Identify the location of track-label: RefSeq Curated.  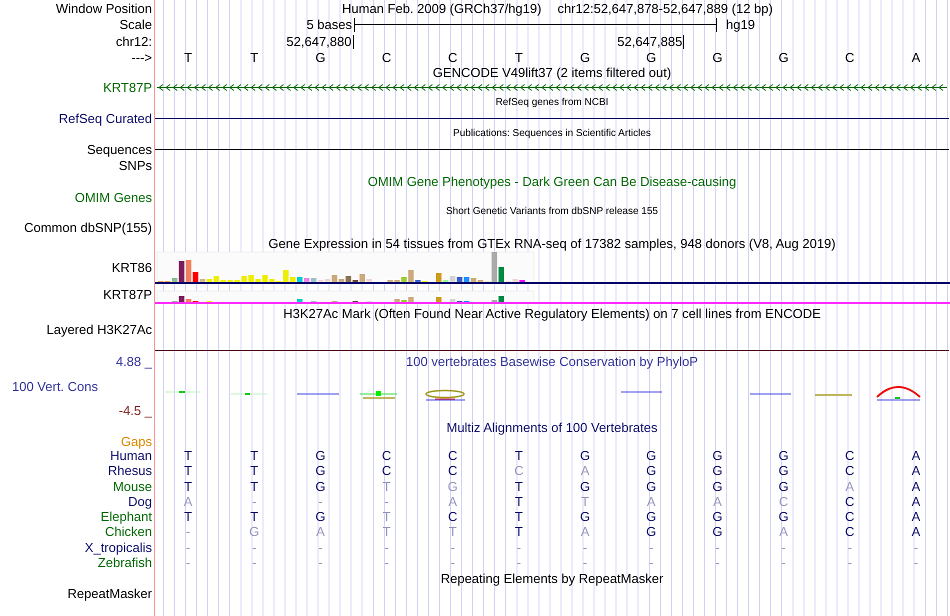
(105, 118).